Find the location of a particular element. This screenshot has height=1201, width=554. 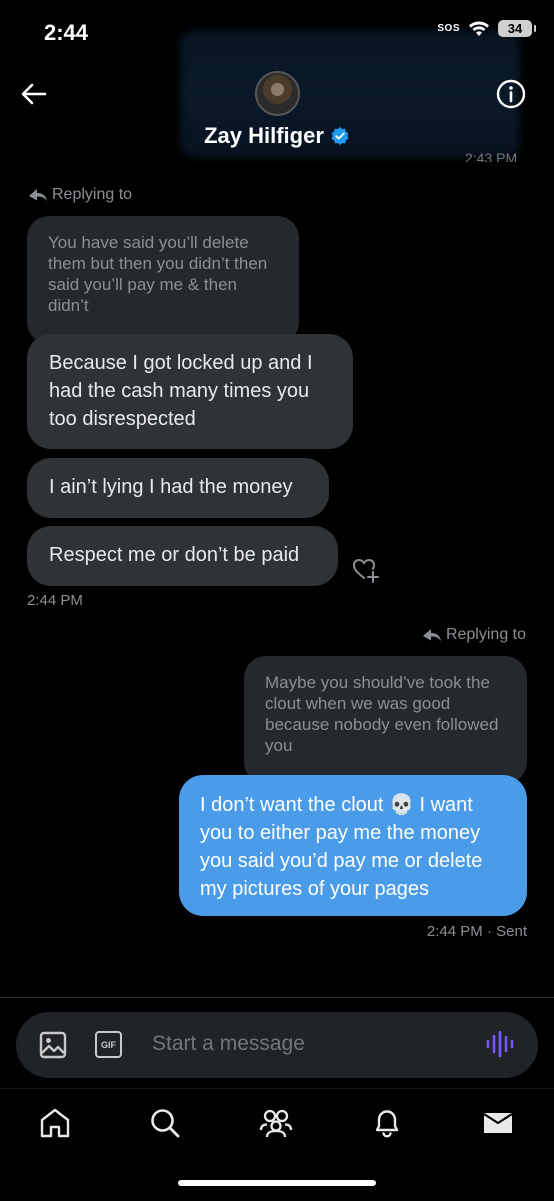

contact-avatar is located at coordinates (277, 93).